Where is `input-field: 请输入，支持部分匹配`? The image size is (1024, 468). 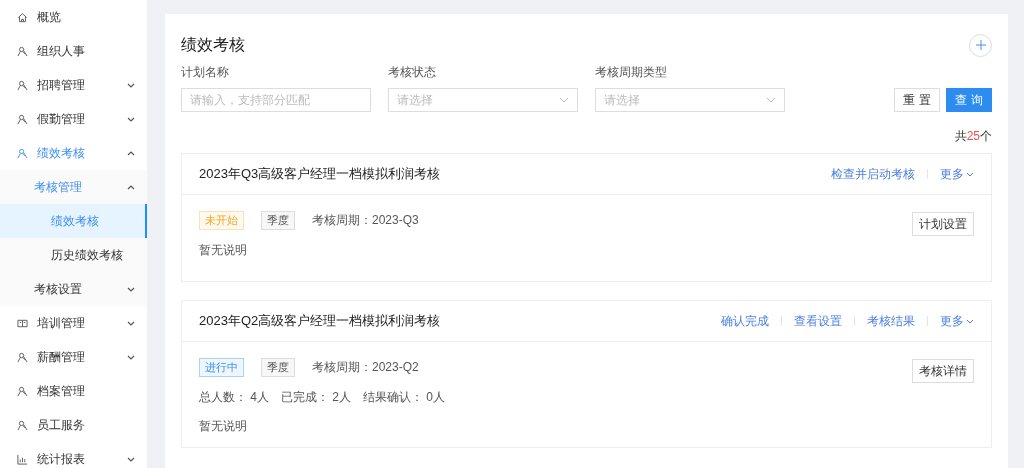
input-field: 请输入，支持部分匹配 is located at coordinates (276, 100).